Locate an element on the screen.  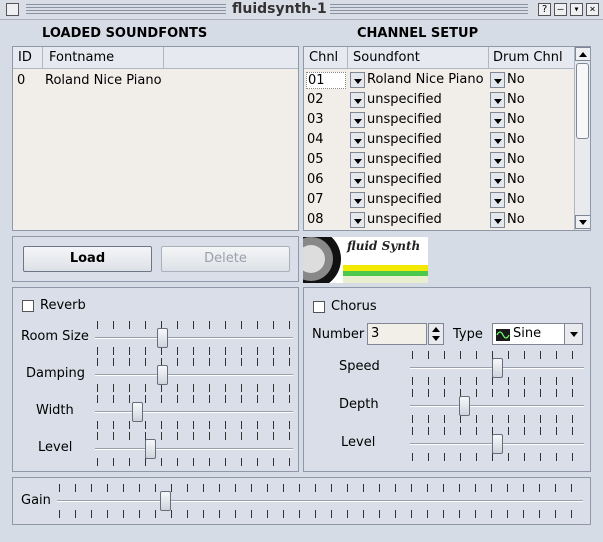
type-dropdown-button is located at coordinates (573, 334).